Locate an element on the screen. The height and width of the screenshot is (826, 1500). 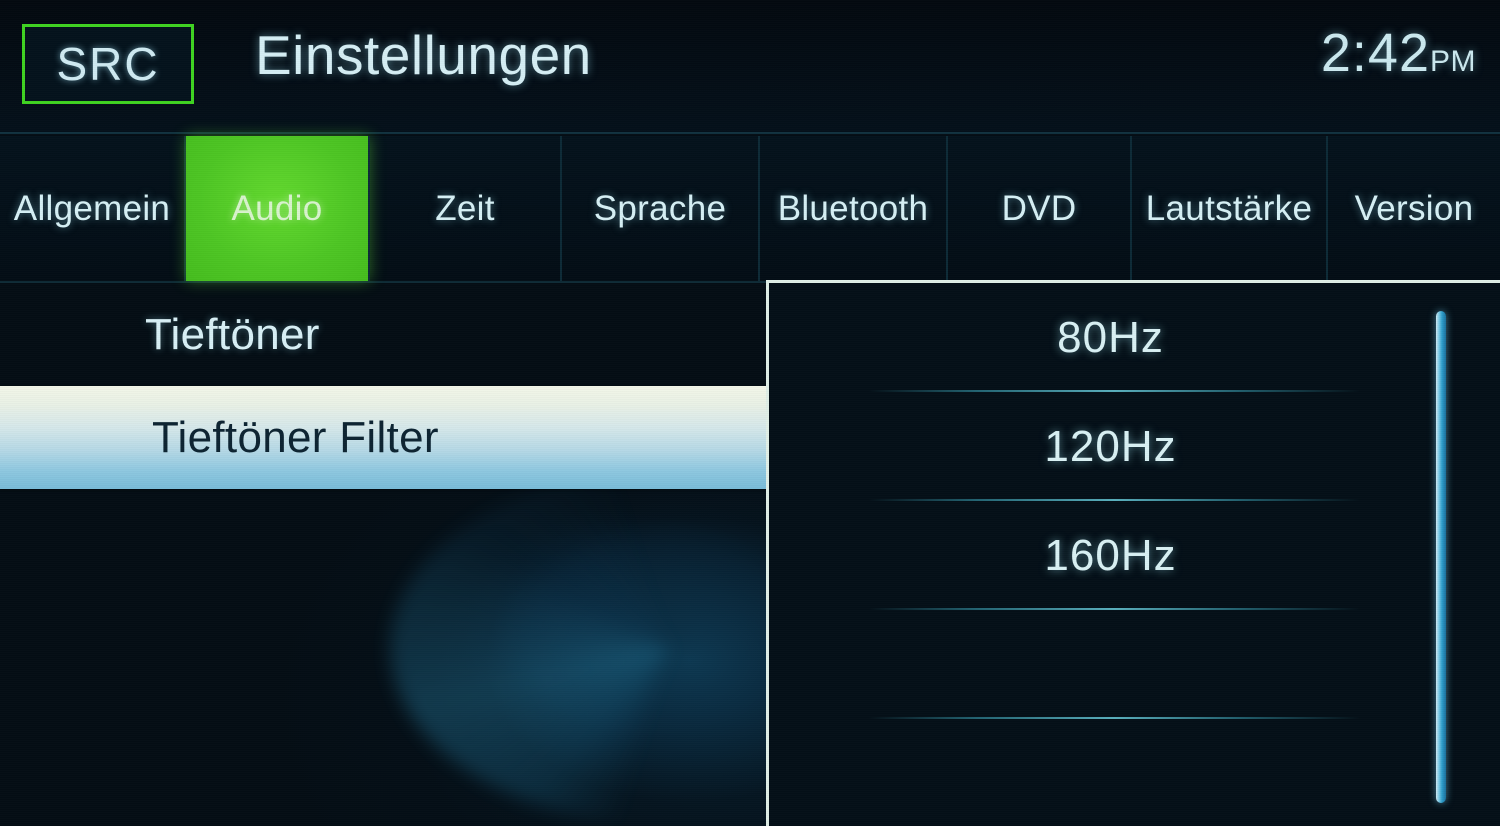
tab-label: Version is located at coordinates (1414, 208).